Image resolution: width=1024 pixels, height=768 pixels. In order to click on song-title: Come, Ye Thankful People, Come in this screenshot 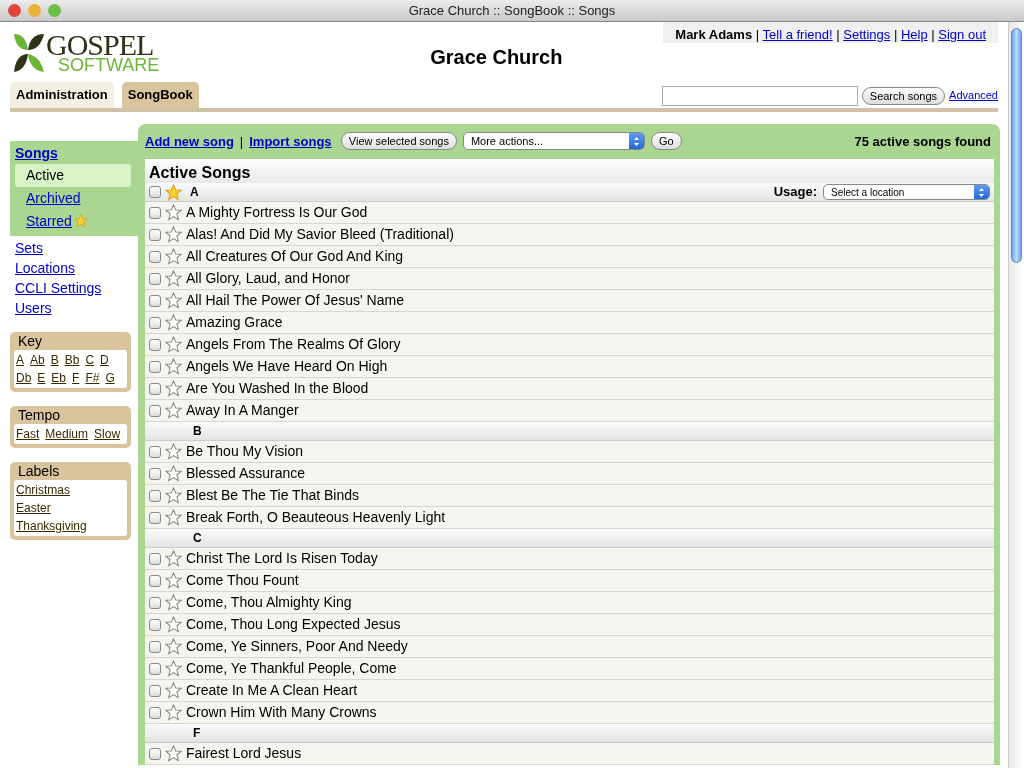, I will do `click(291, 668)`.